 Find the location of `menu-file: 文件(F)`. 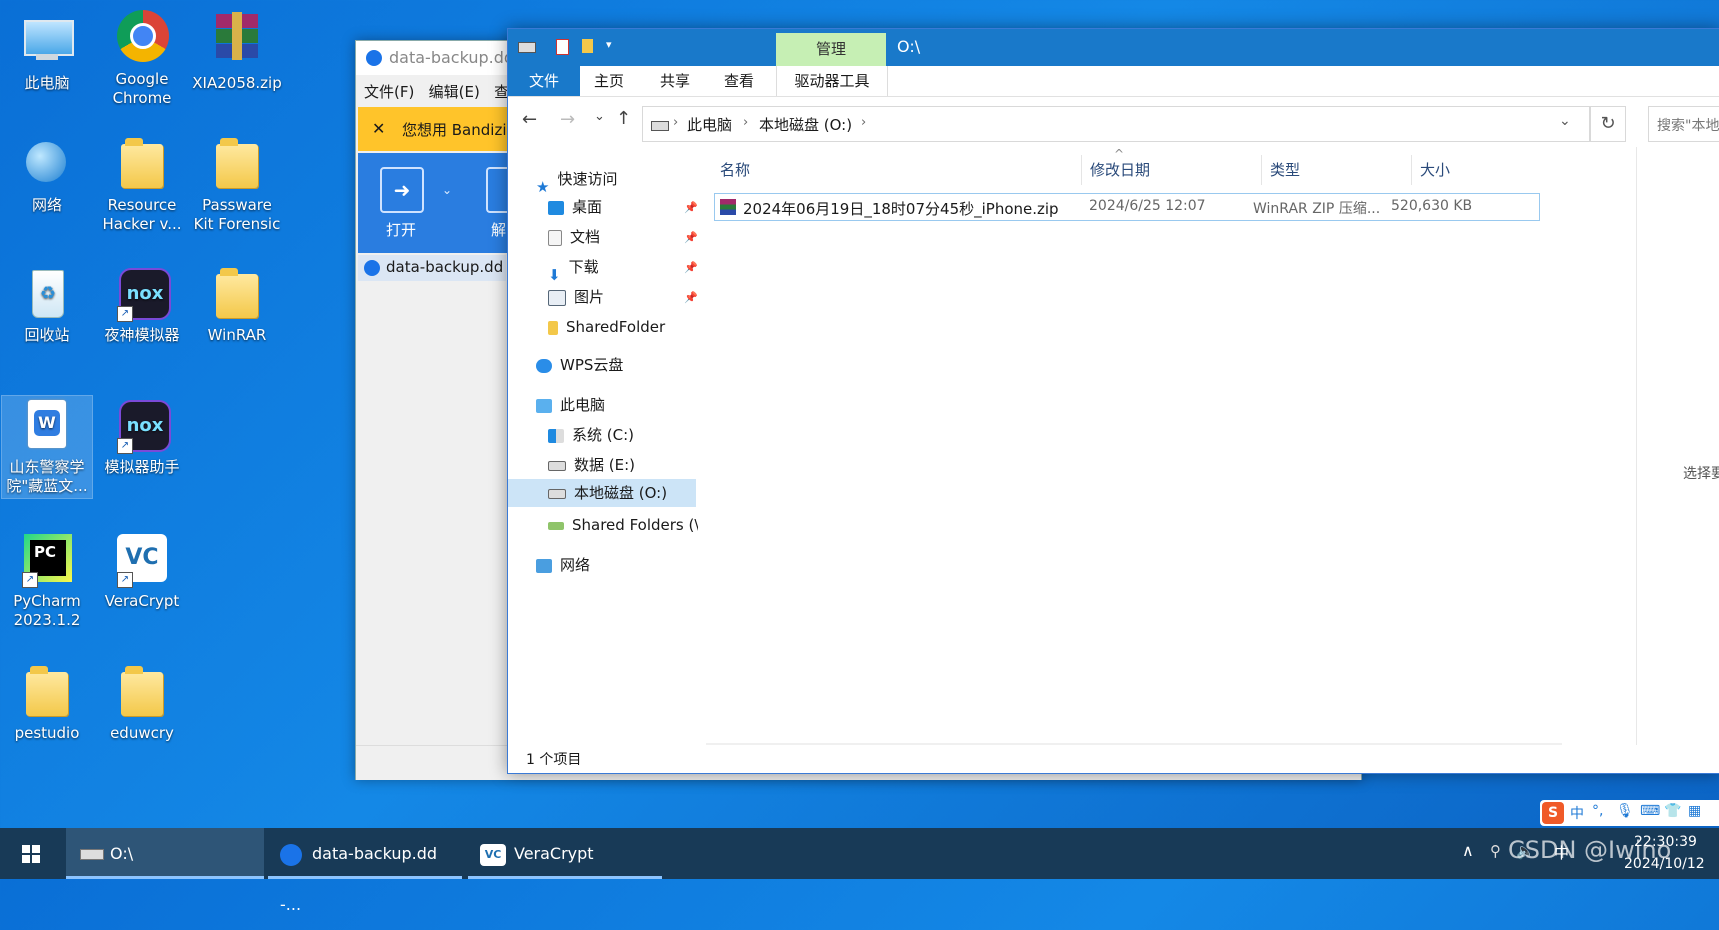

menu-file: 文件(F) is located at coordinates (389, 92).